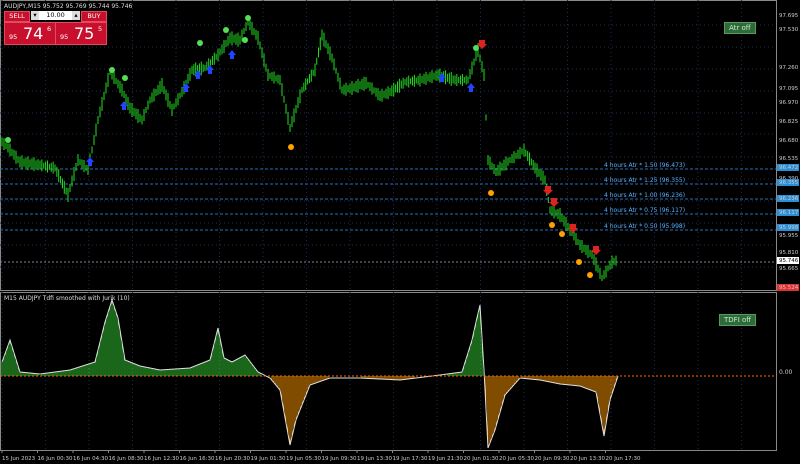 Image resolution: width=800 pixels, height=464 pixels. Describe the element at coordinates (789, 199) in the screenshot. I see `price-axis-label: 96.236` at that location.